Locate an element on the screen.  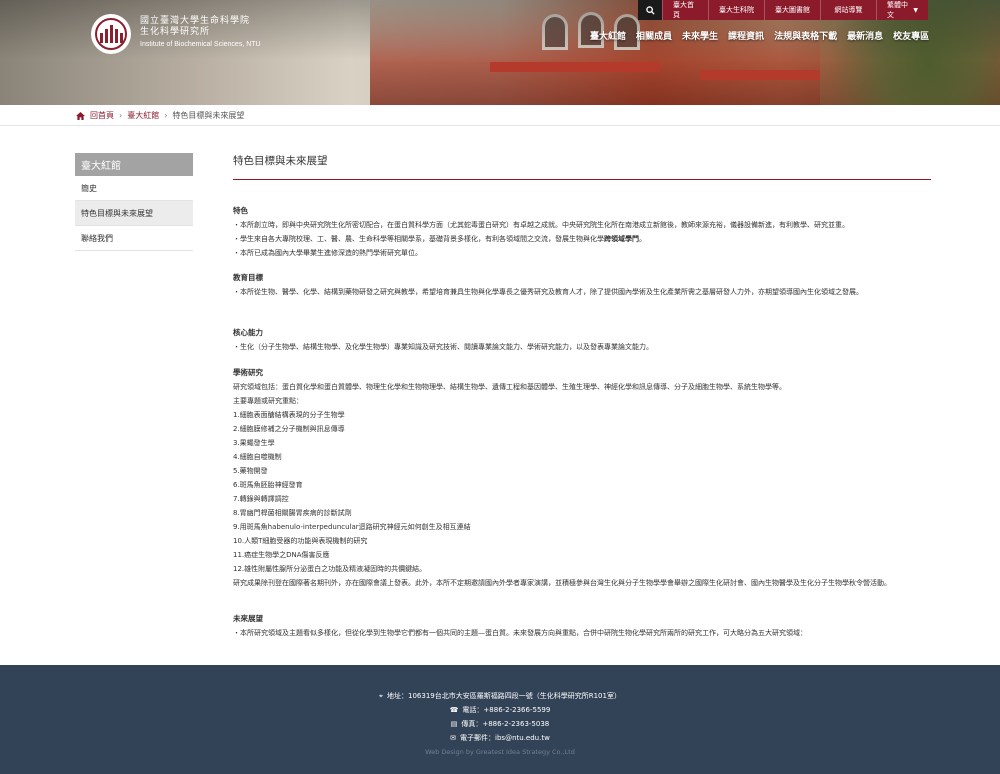
phone-icon: ☎ is located at coordinates (454, 710).